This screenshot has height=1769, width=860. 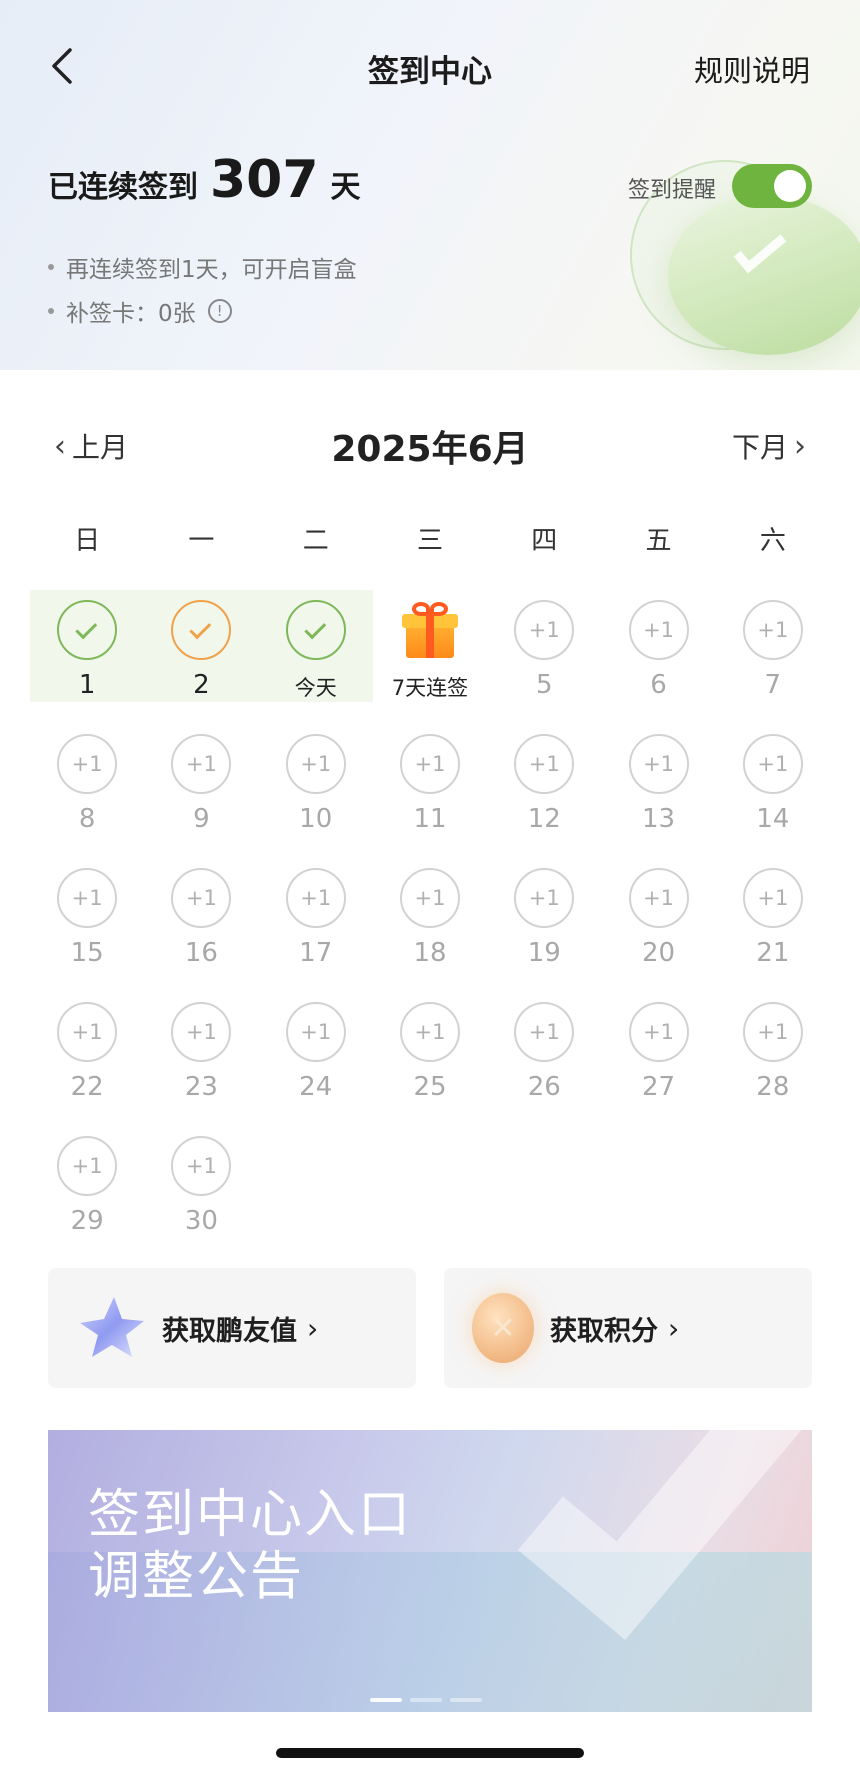 I want to click on day-cell: +1 8, so click(x=87, y=780).